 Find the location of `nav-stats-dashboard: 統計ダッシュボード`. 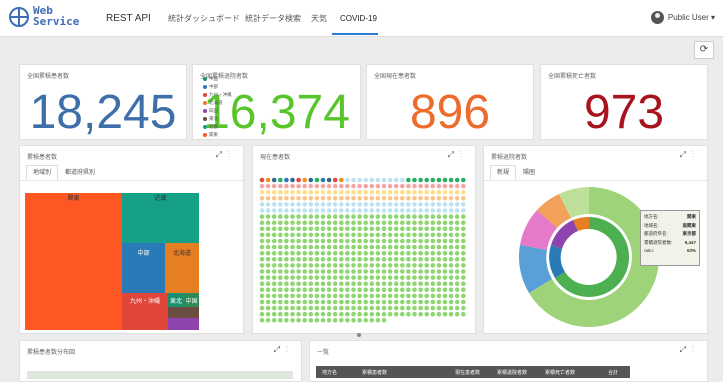

nav-stats-dashboard: 統計ダッシュボード is located at coordinates (204, 18).